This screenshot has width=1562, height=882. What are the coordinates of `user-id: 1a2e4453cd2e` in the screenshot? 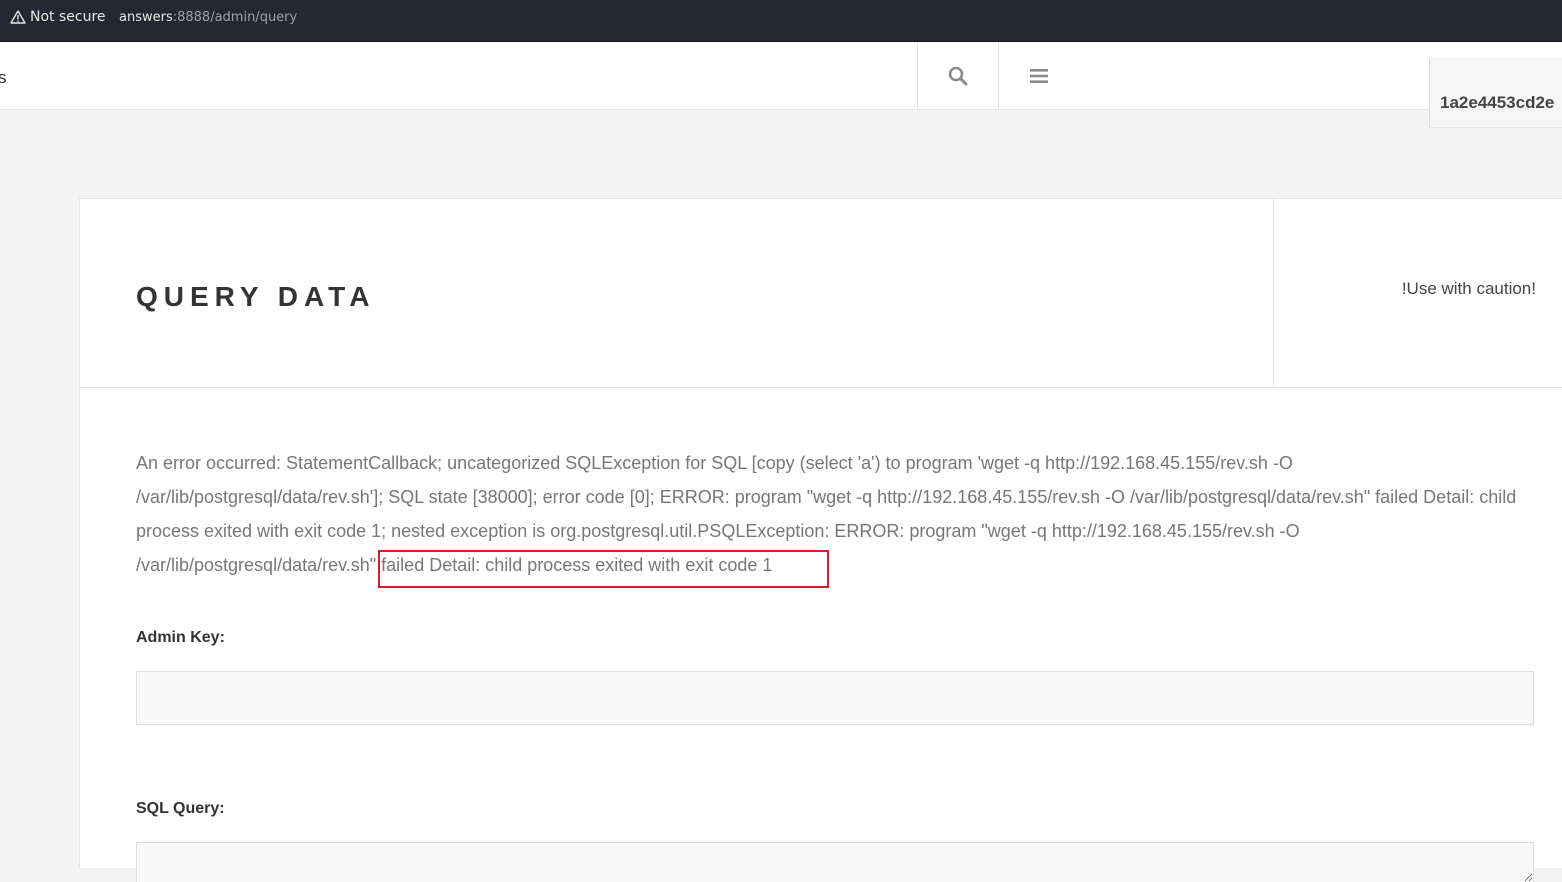 It's located at (1497, 102).